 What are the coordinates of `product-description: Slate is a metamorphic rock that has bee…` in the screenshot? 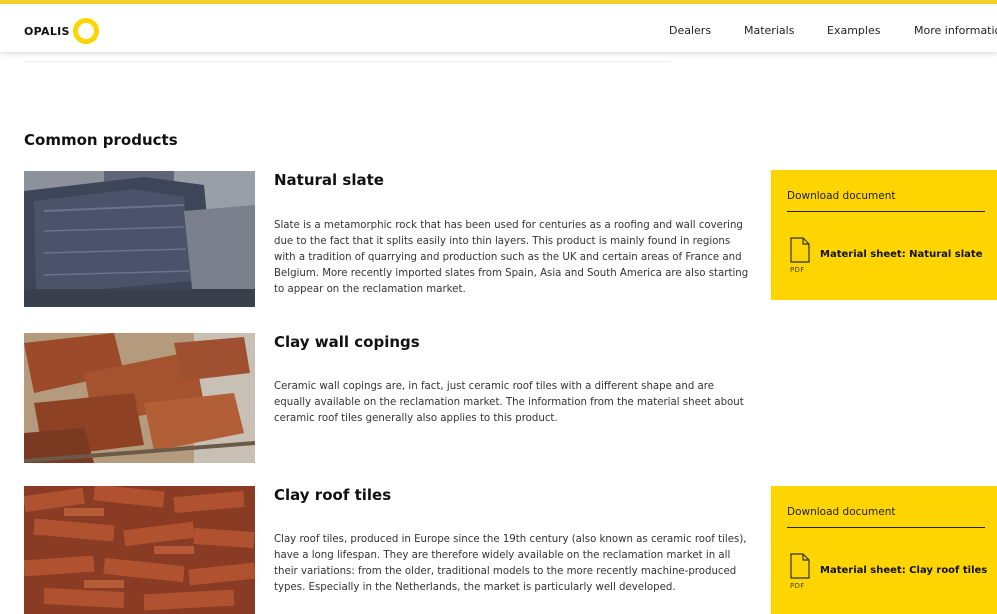 It's located at (511, 257).